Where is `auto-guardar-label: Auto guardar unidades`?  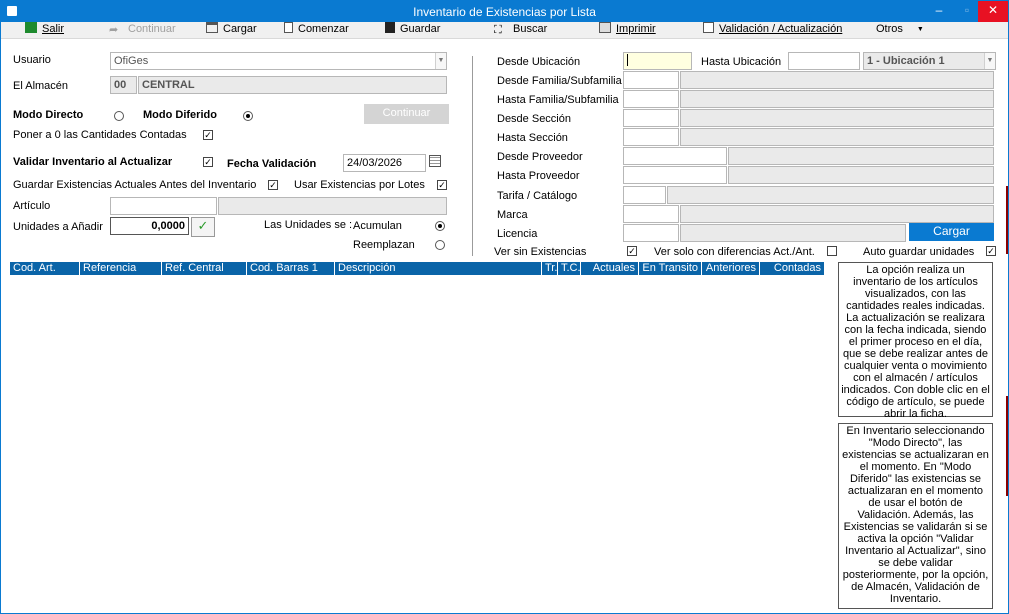 auto-guardar-label: Auto guardar unidades is located at coordinates (919, 252).